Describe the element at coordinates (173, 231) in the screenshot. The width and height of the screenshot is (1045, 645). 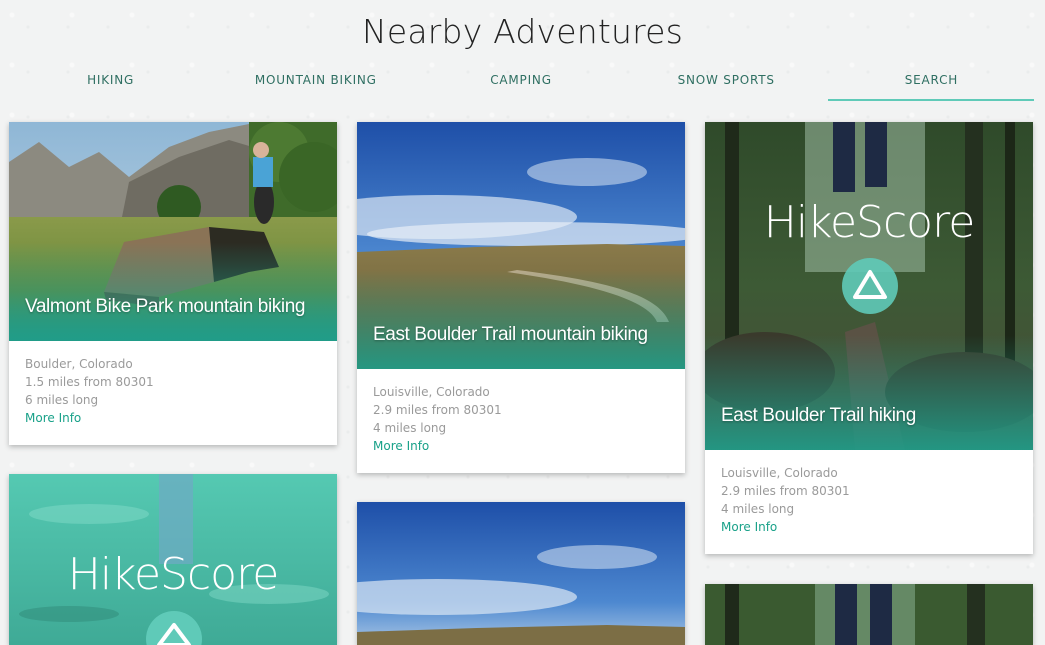
I see `card-image: Valmont Bike Park mountain biking` at that location.